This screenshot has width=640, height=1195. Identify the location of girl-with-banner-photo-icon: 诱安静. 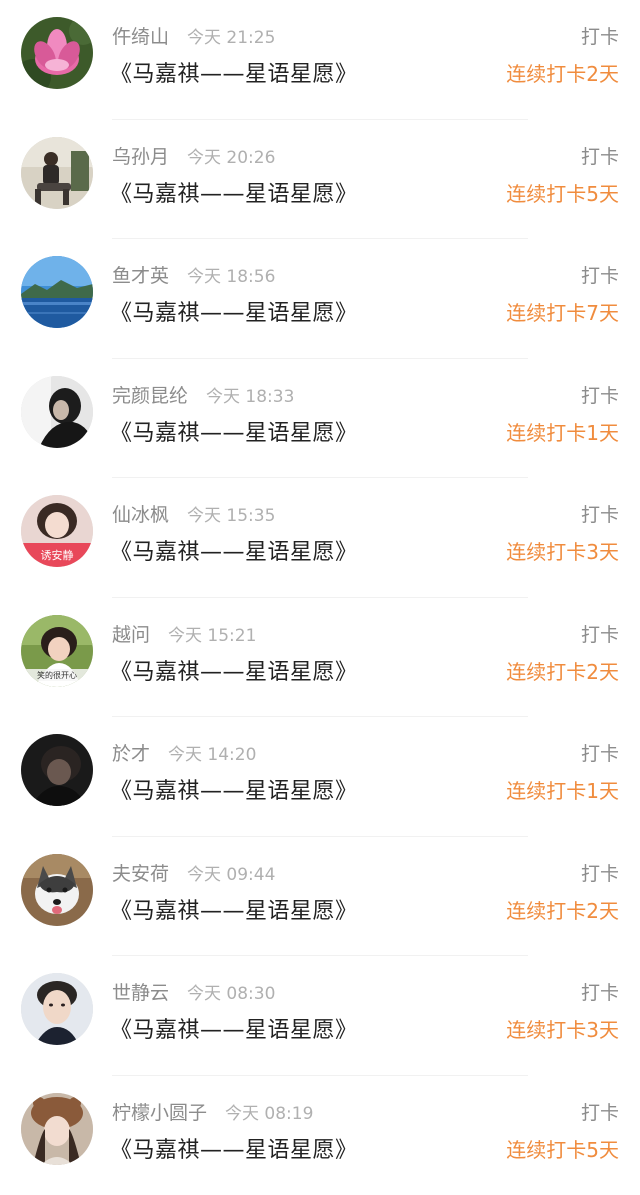
(57, 531).